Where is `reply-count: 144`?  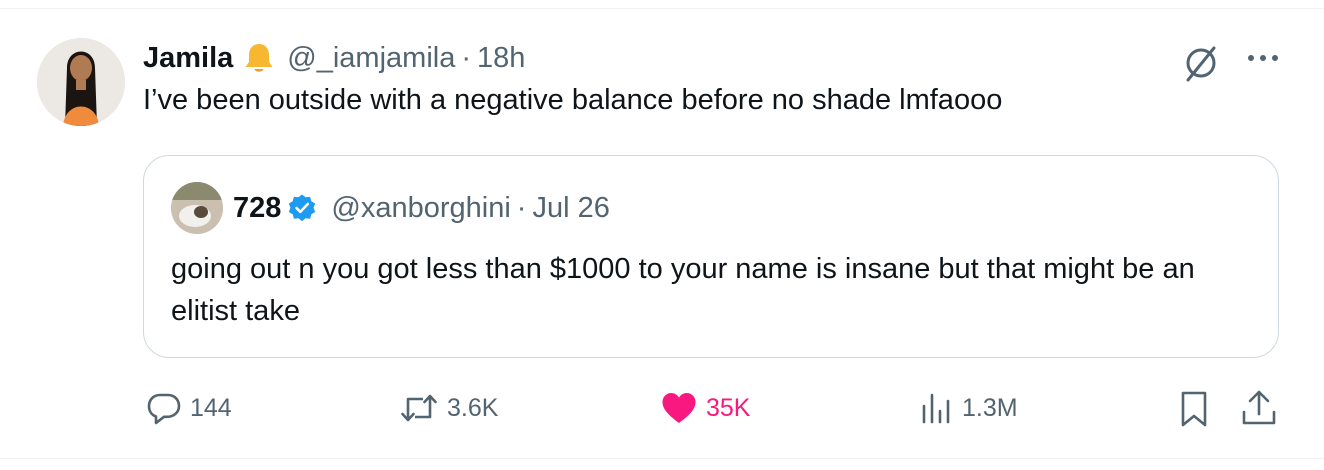
reply-count: 144 is located at coordinates (211, 407).